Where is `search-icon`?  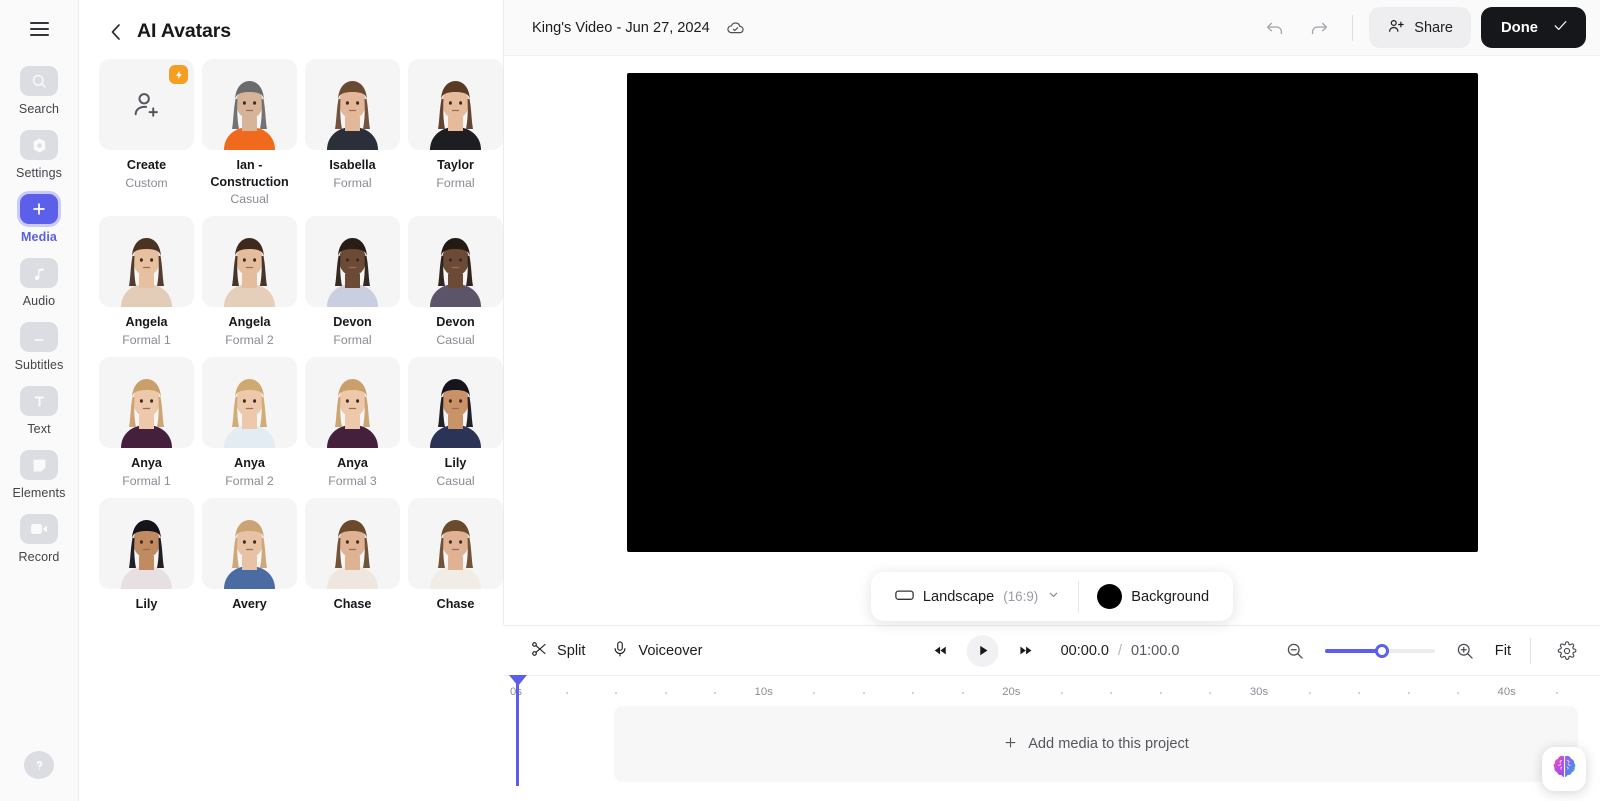
search-icon is located at coordinates (39, 81).